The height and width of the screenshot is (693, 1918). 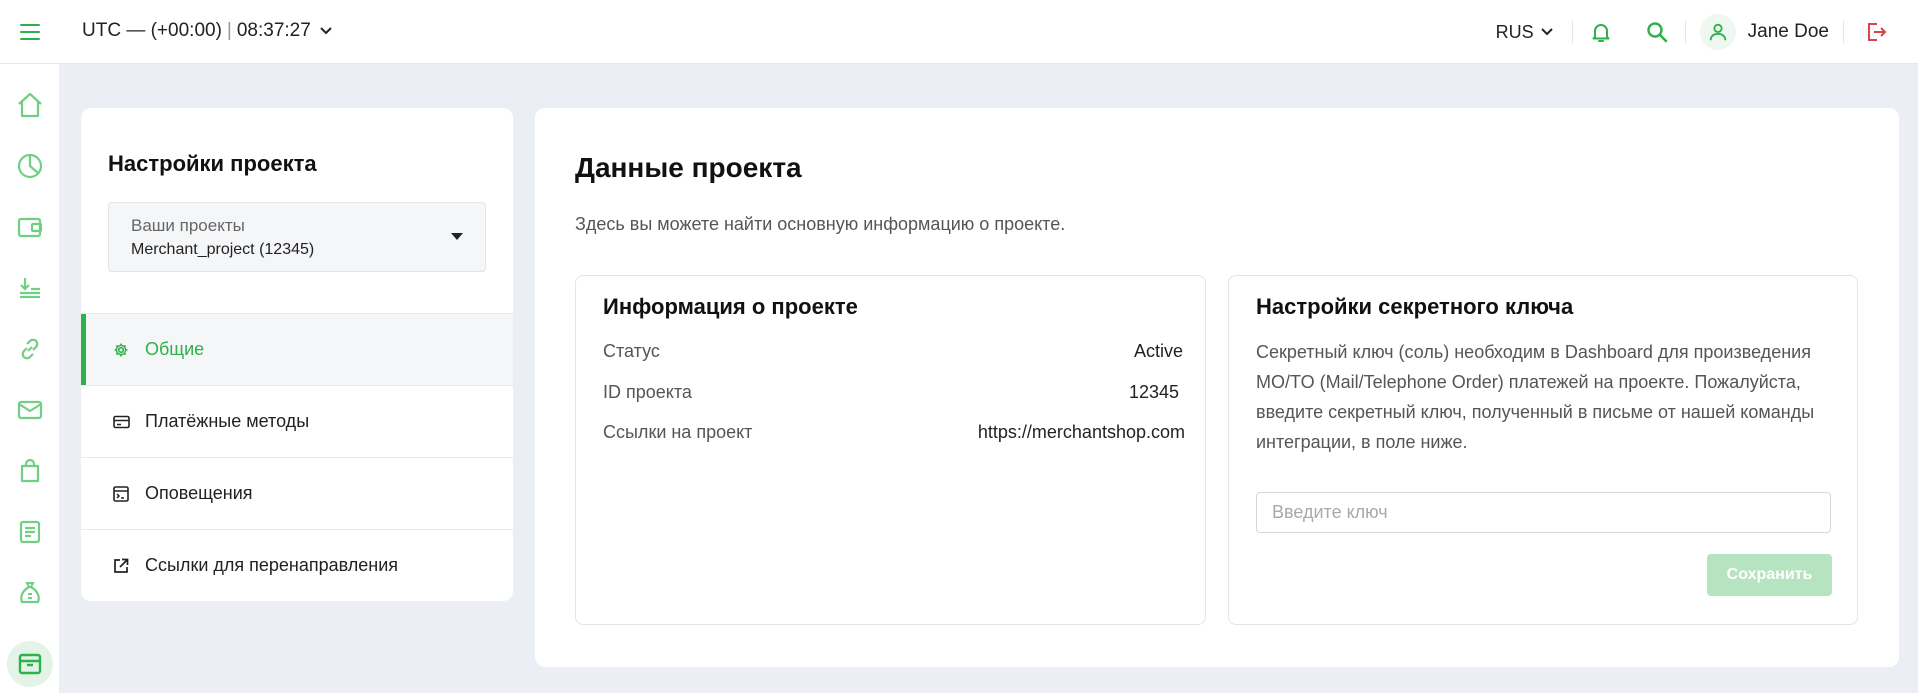 What do you see at coordinates (631, 350) in the screenshot?
I see `info-label: Статус` at bounding box center [631, 350].